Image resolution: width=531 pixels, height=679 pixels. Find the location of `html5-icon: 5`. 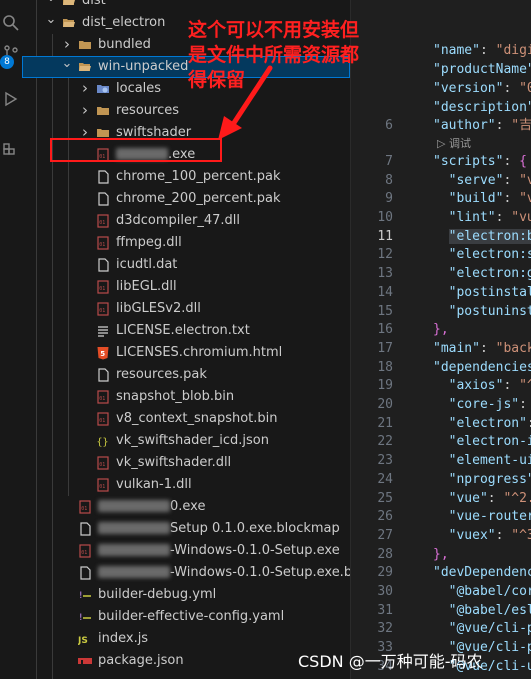

html5-icon: 5 is located at coordinates (103, 353).